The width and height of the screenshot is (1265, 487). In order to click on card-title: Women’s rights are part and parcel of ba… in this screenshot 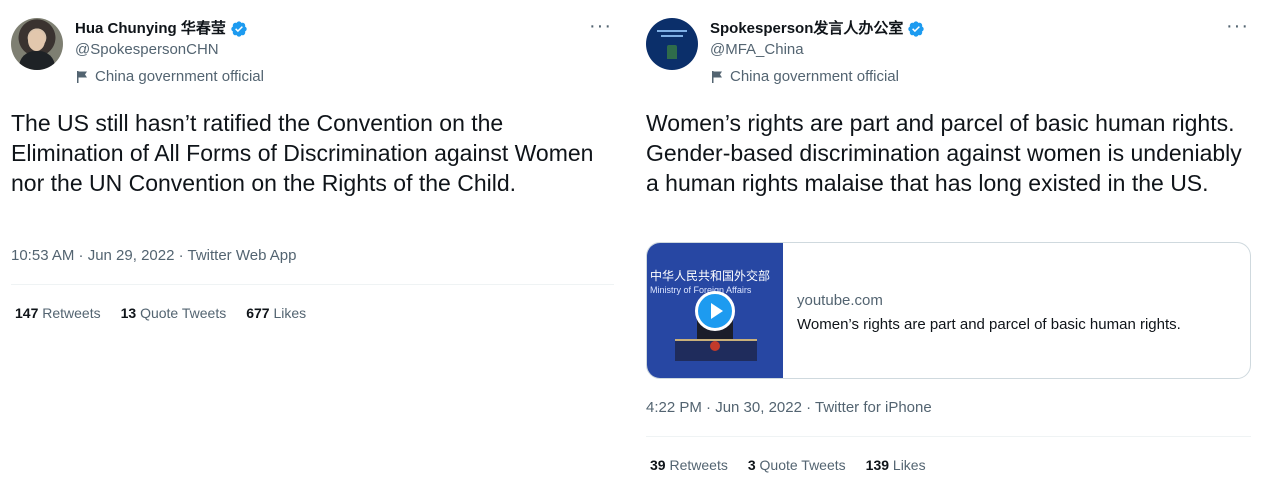, I will do `click(989, 324)`.